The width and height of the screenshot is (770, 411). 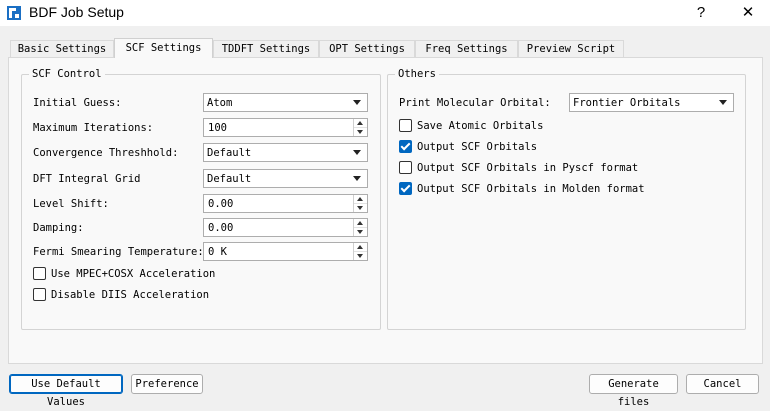 I want to click on help-button: ?, so click(x=701, y=13).